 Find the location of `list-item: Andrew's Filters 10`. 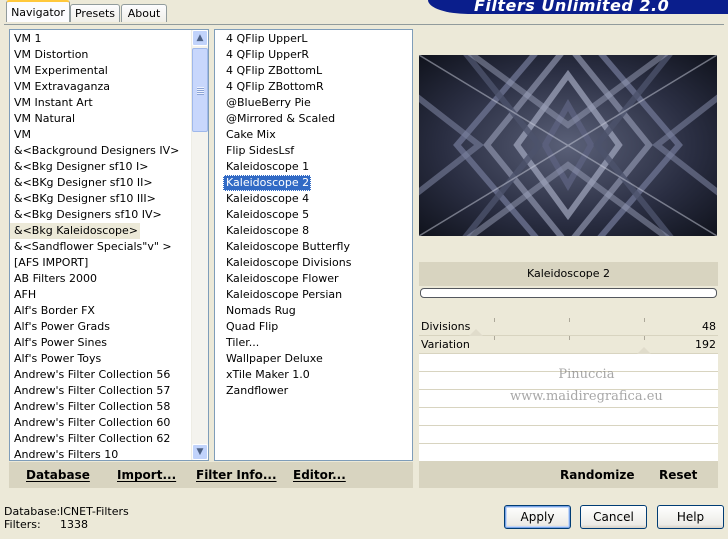

list-item: Andrew's Filters 10 is located at coordinates (65, 453).